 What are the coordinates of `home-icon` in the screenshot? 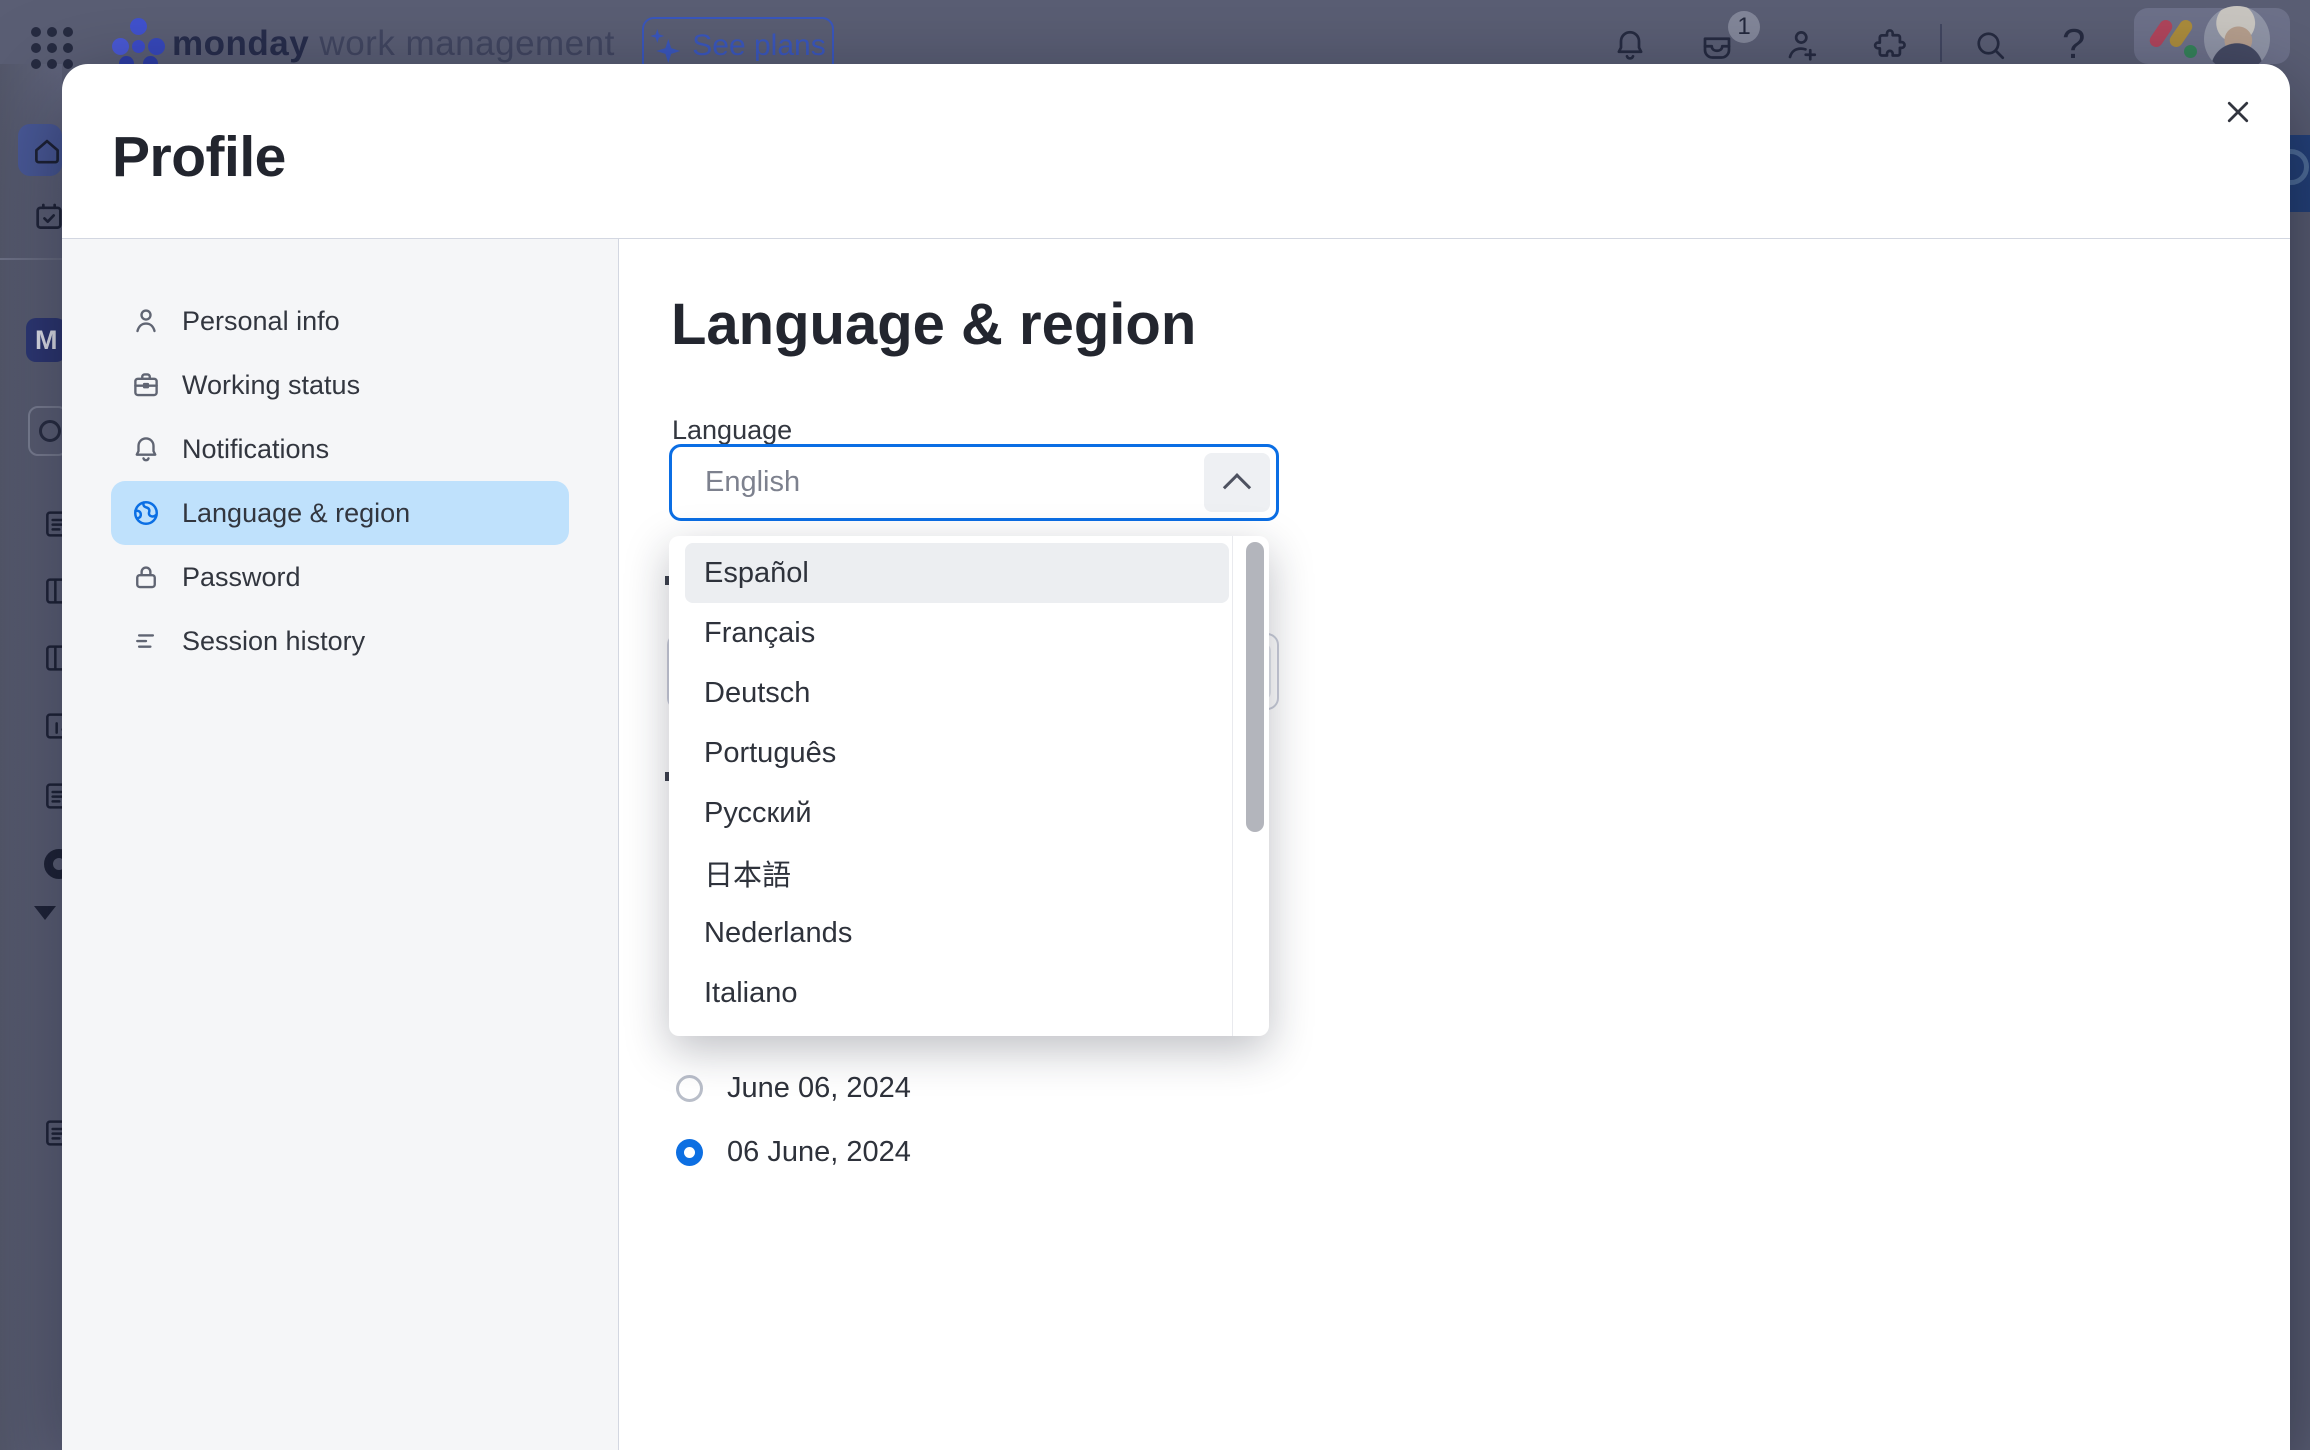 It's located at (47, 151).